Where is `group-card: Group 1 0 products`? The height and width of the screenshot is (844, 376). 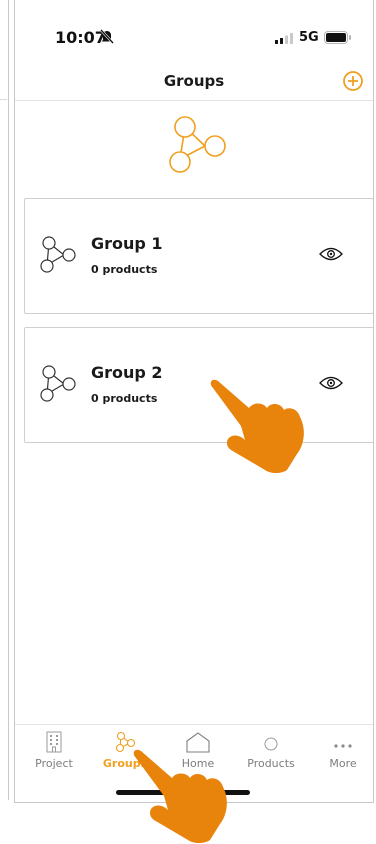 group-card: Group 1 0 products is located at coordinates (198, 256).